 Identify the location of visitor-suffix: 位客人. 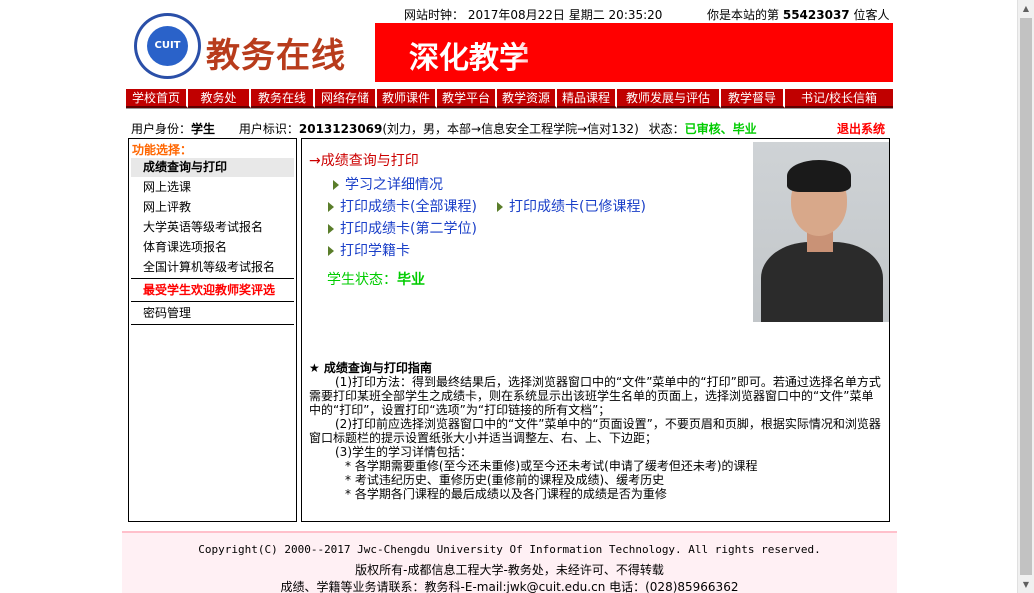
(871, 15).